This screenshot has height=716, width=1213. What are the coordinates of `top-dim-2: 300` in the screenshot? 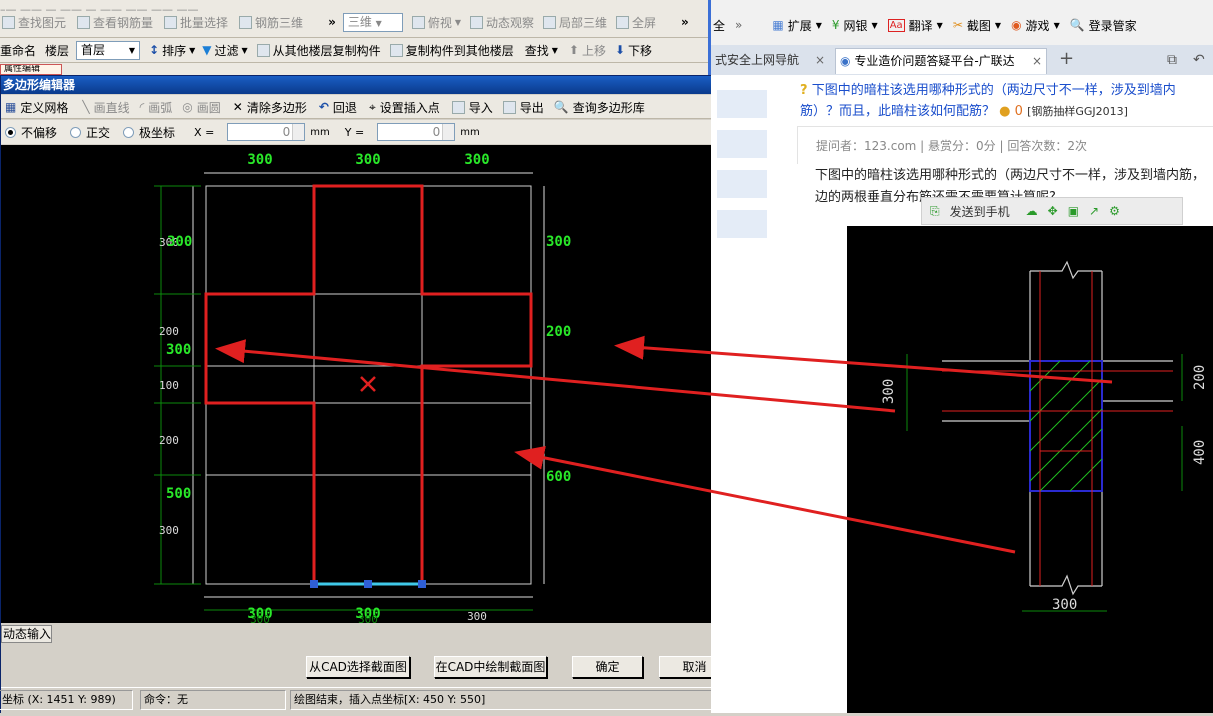 It's located at (367, 160).